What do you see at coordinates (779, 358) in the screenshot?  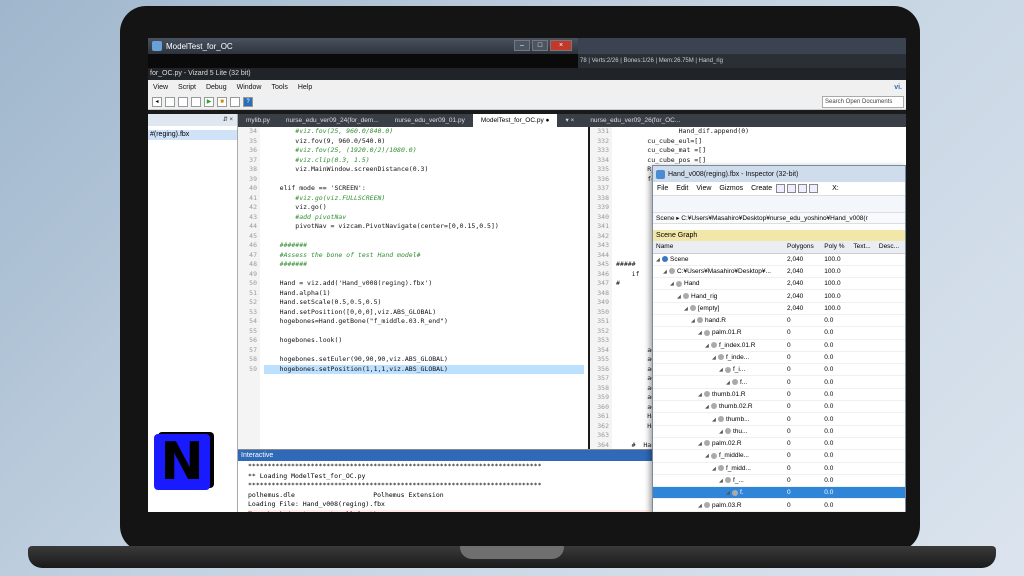 I see `scene-graph-row: ◢ f_inde... 0 0.0` at bounding box center [779, 358].